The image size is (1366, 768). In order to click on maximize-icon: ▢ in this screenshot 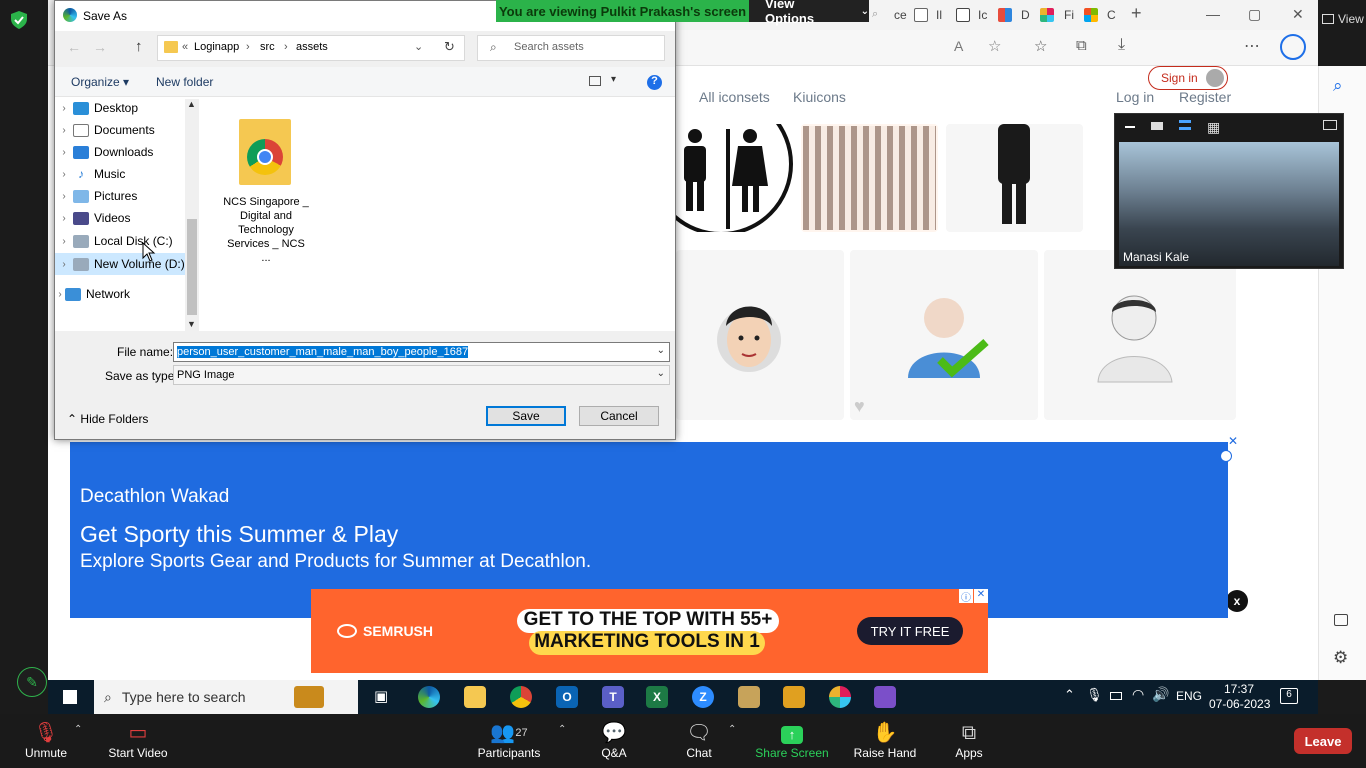, I will do `click(1254, 14)`.